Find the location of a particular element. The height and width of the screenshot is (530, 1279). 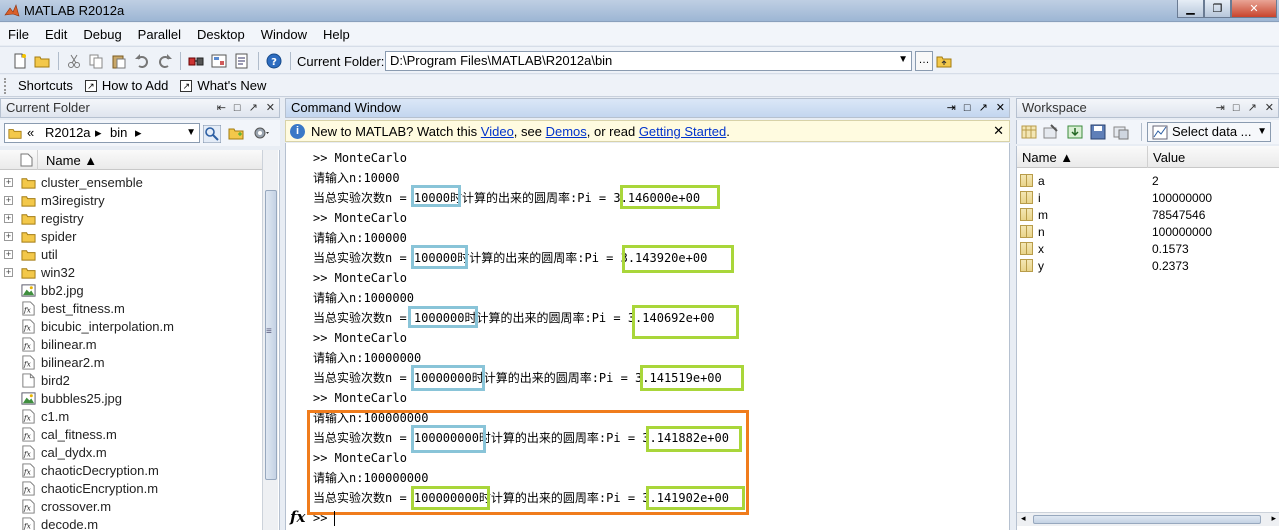

folder-list-item: fx chaoticDecryption.m is located at coordinates (131, 471).